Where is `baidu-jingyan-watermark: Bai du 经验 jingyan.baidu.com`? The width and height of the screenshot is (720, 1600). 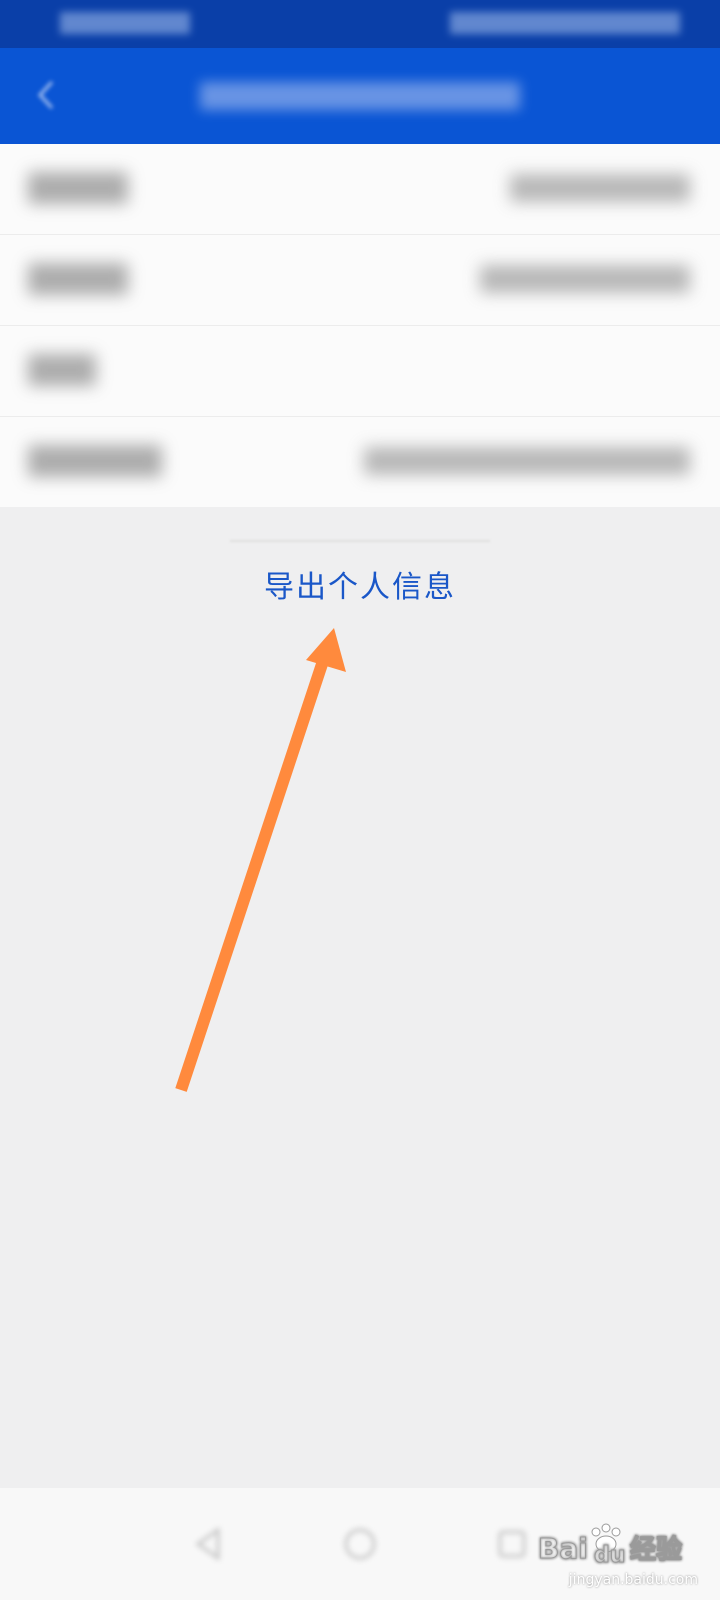
baidu-jingyan-watermark: Bai du 经验 jingyan.baidu.com is located at coordinates (621, 1553).